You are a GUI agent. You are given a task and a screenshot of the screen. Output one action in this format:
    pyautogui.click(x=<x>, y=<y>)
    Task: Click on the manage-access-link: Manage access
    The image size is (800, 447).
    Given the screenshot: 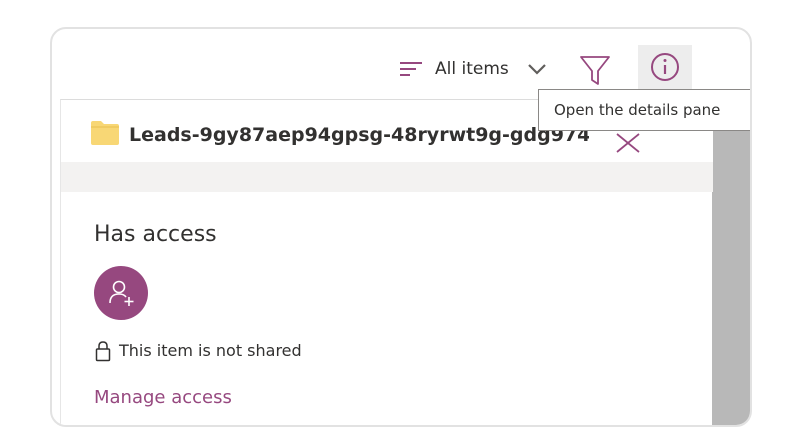 What is the action you would take?
    pyautogui.click(x=163, y=398)
    